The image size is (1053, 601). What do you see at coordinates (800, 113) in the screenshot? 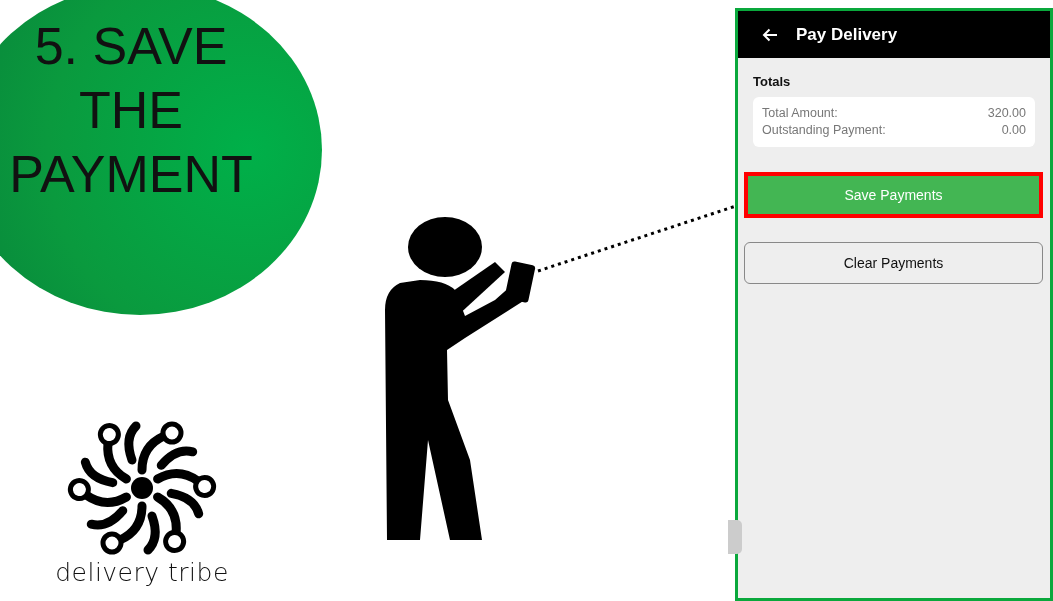
I see `total-label: Total Amount:` at bounding box center [800, 113].